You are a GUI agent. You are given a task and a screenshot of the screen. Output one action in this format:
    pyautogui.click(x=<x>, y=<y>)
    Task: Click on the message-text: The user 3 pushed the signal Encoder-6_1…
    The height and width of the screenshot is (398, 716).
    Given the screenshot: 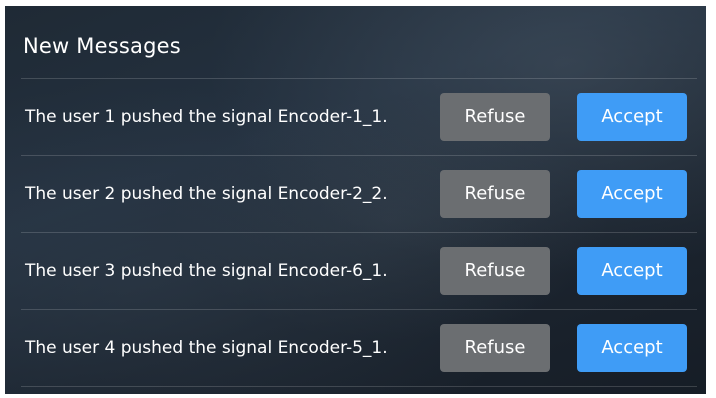 What is the action you would take?
    pyautogui.click(x=206, y=270)
    